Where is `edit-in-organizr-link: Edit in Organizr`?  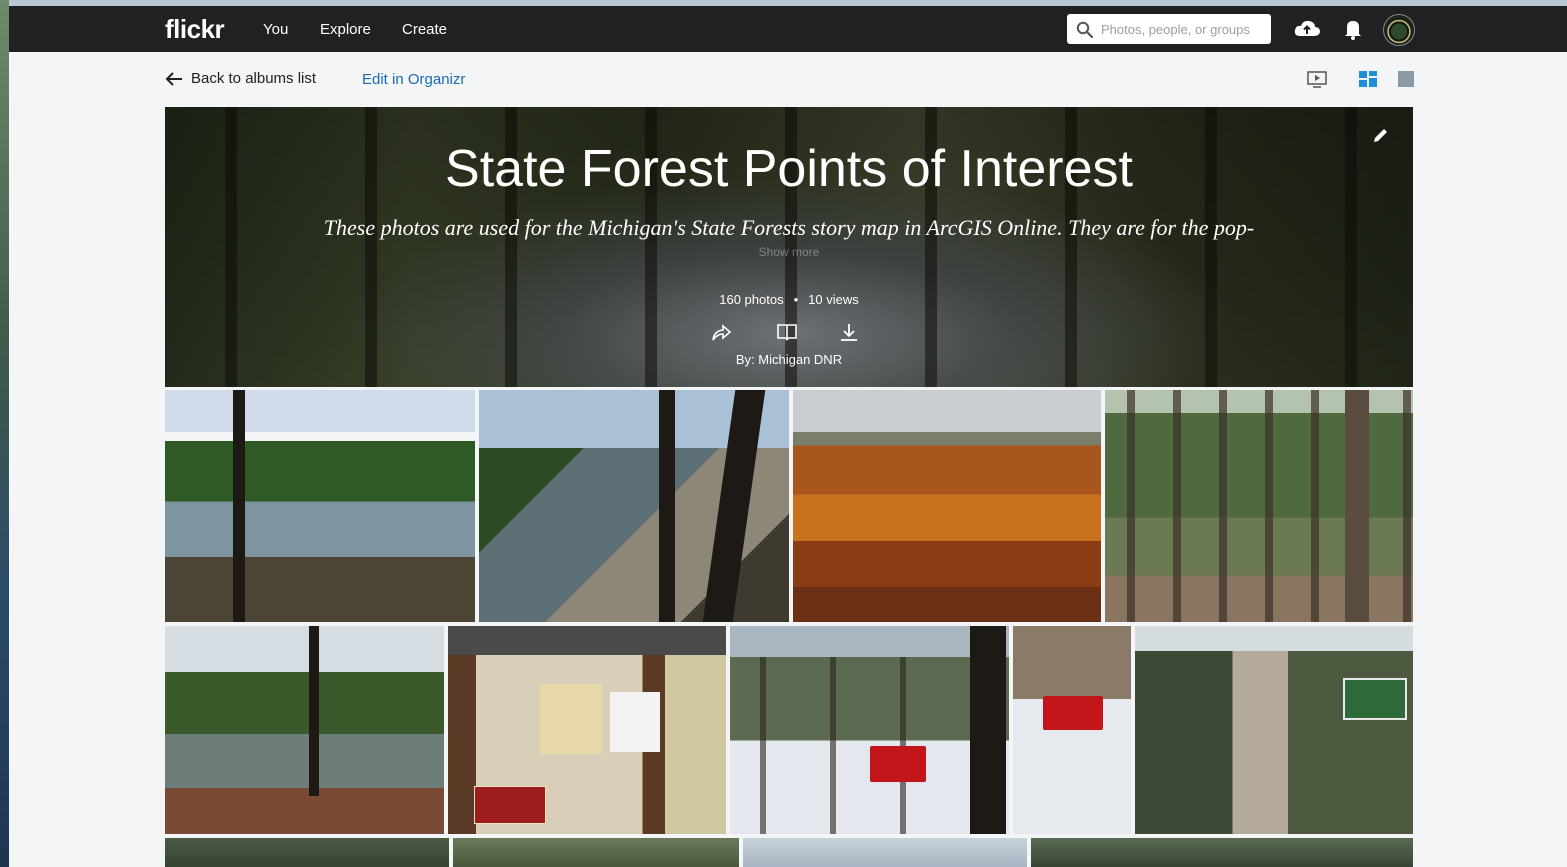 edit-in-organizr-link: Edit in Organizr is located at coordinates (413, 79).